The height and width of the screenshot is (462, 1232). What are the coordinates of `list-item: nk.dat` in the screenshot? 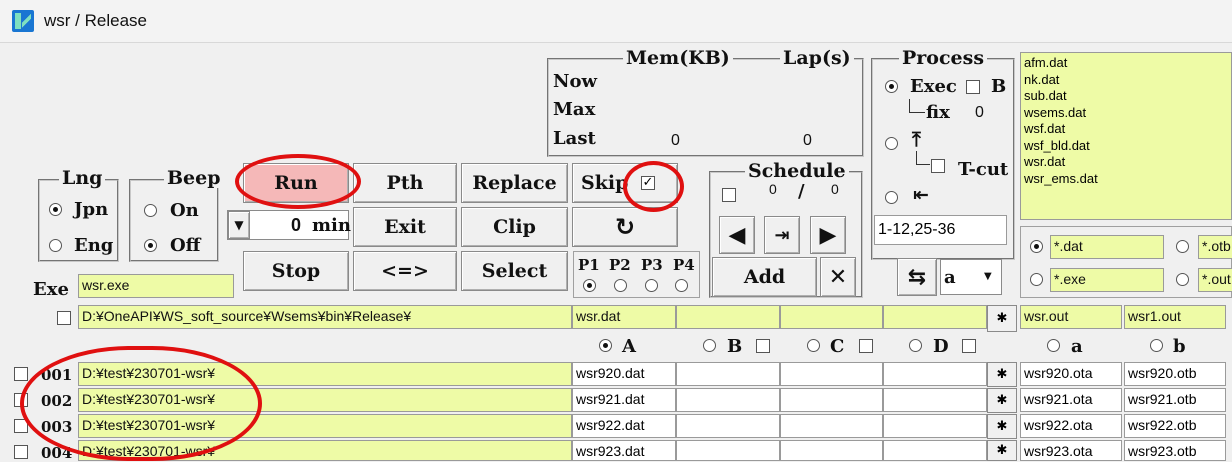 It's located at (1126, 80).